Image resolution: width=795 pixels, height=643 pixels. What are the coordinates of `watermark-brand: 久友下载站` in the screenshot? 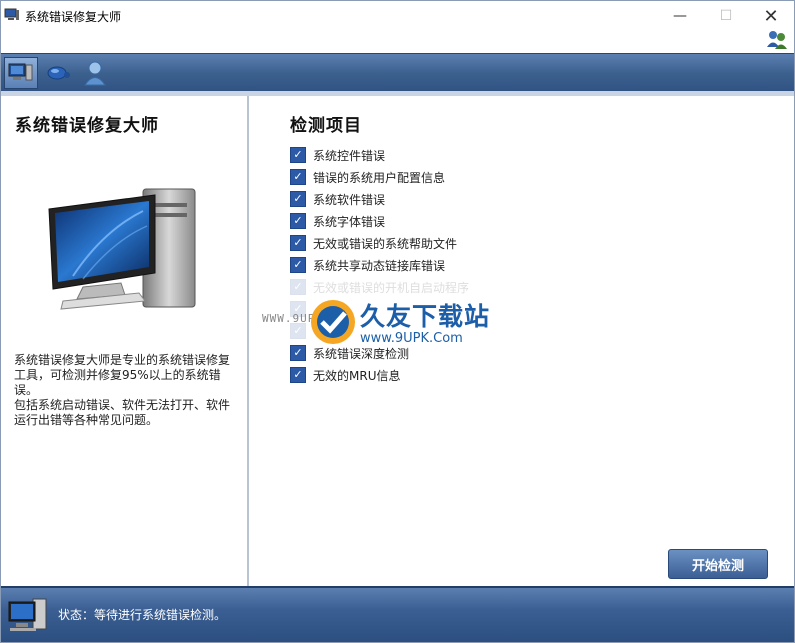 It's located at (425, 316).